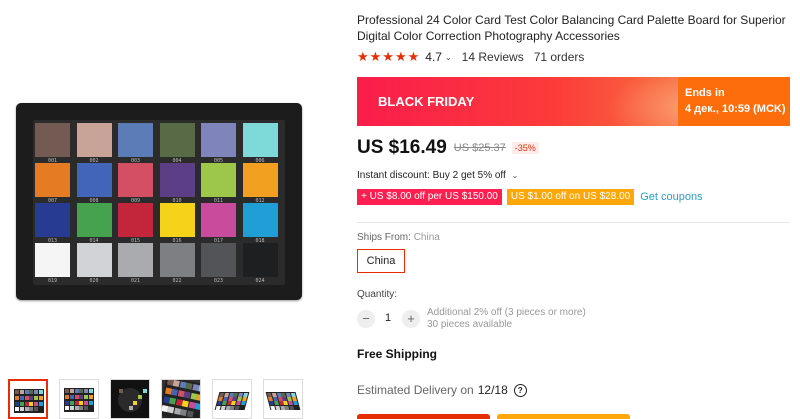  What do you see at coordinates (423, 416) in the screenshot?
I see `buy-now-button` at bounding box center [423, 416].